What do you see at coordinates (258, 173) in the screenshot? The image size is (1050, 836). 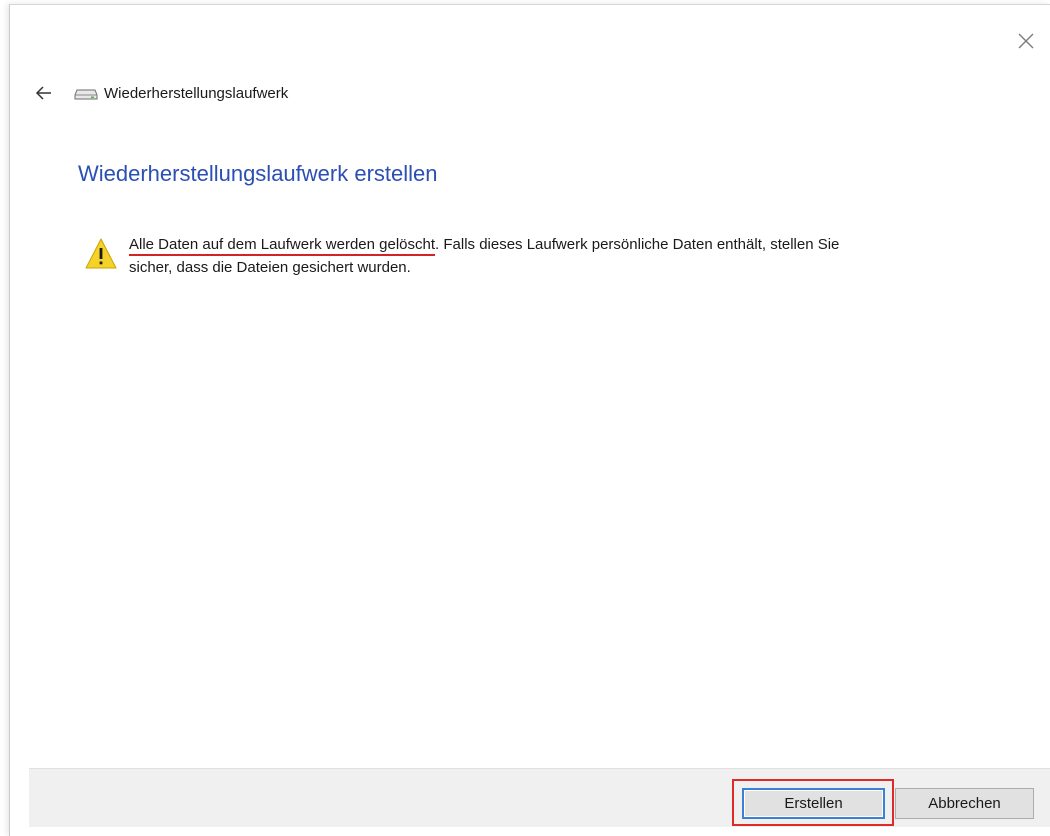 I see `page-title: Wiederherstellungslaufwerk erstellen` at bounding box center [258, 173].